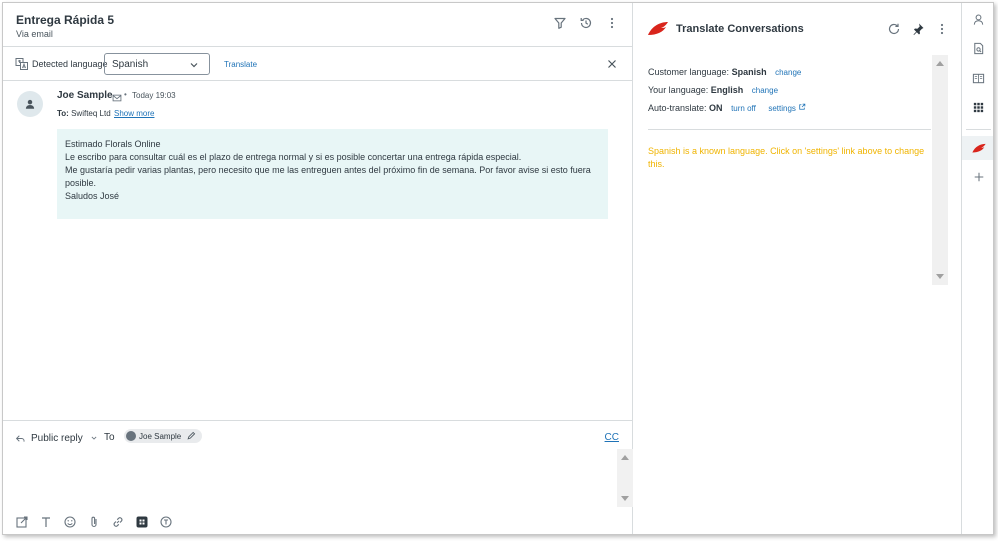 The image size is (998, 541). Describe the element at coordinates (20, 438) in the screenshot. I see `reply-arrow-icon` at that location.